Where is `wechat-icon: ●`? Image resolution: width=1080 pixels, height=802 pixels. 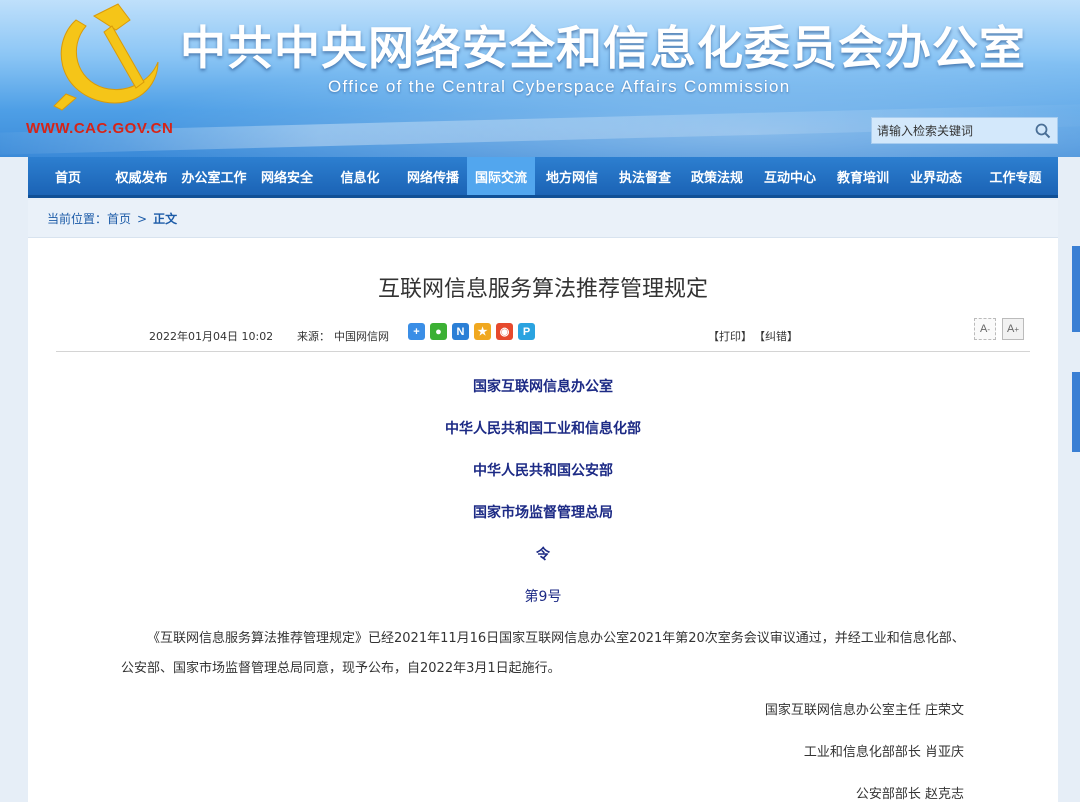 wechat-icon: ● is located at coordinates (438, 331).